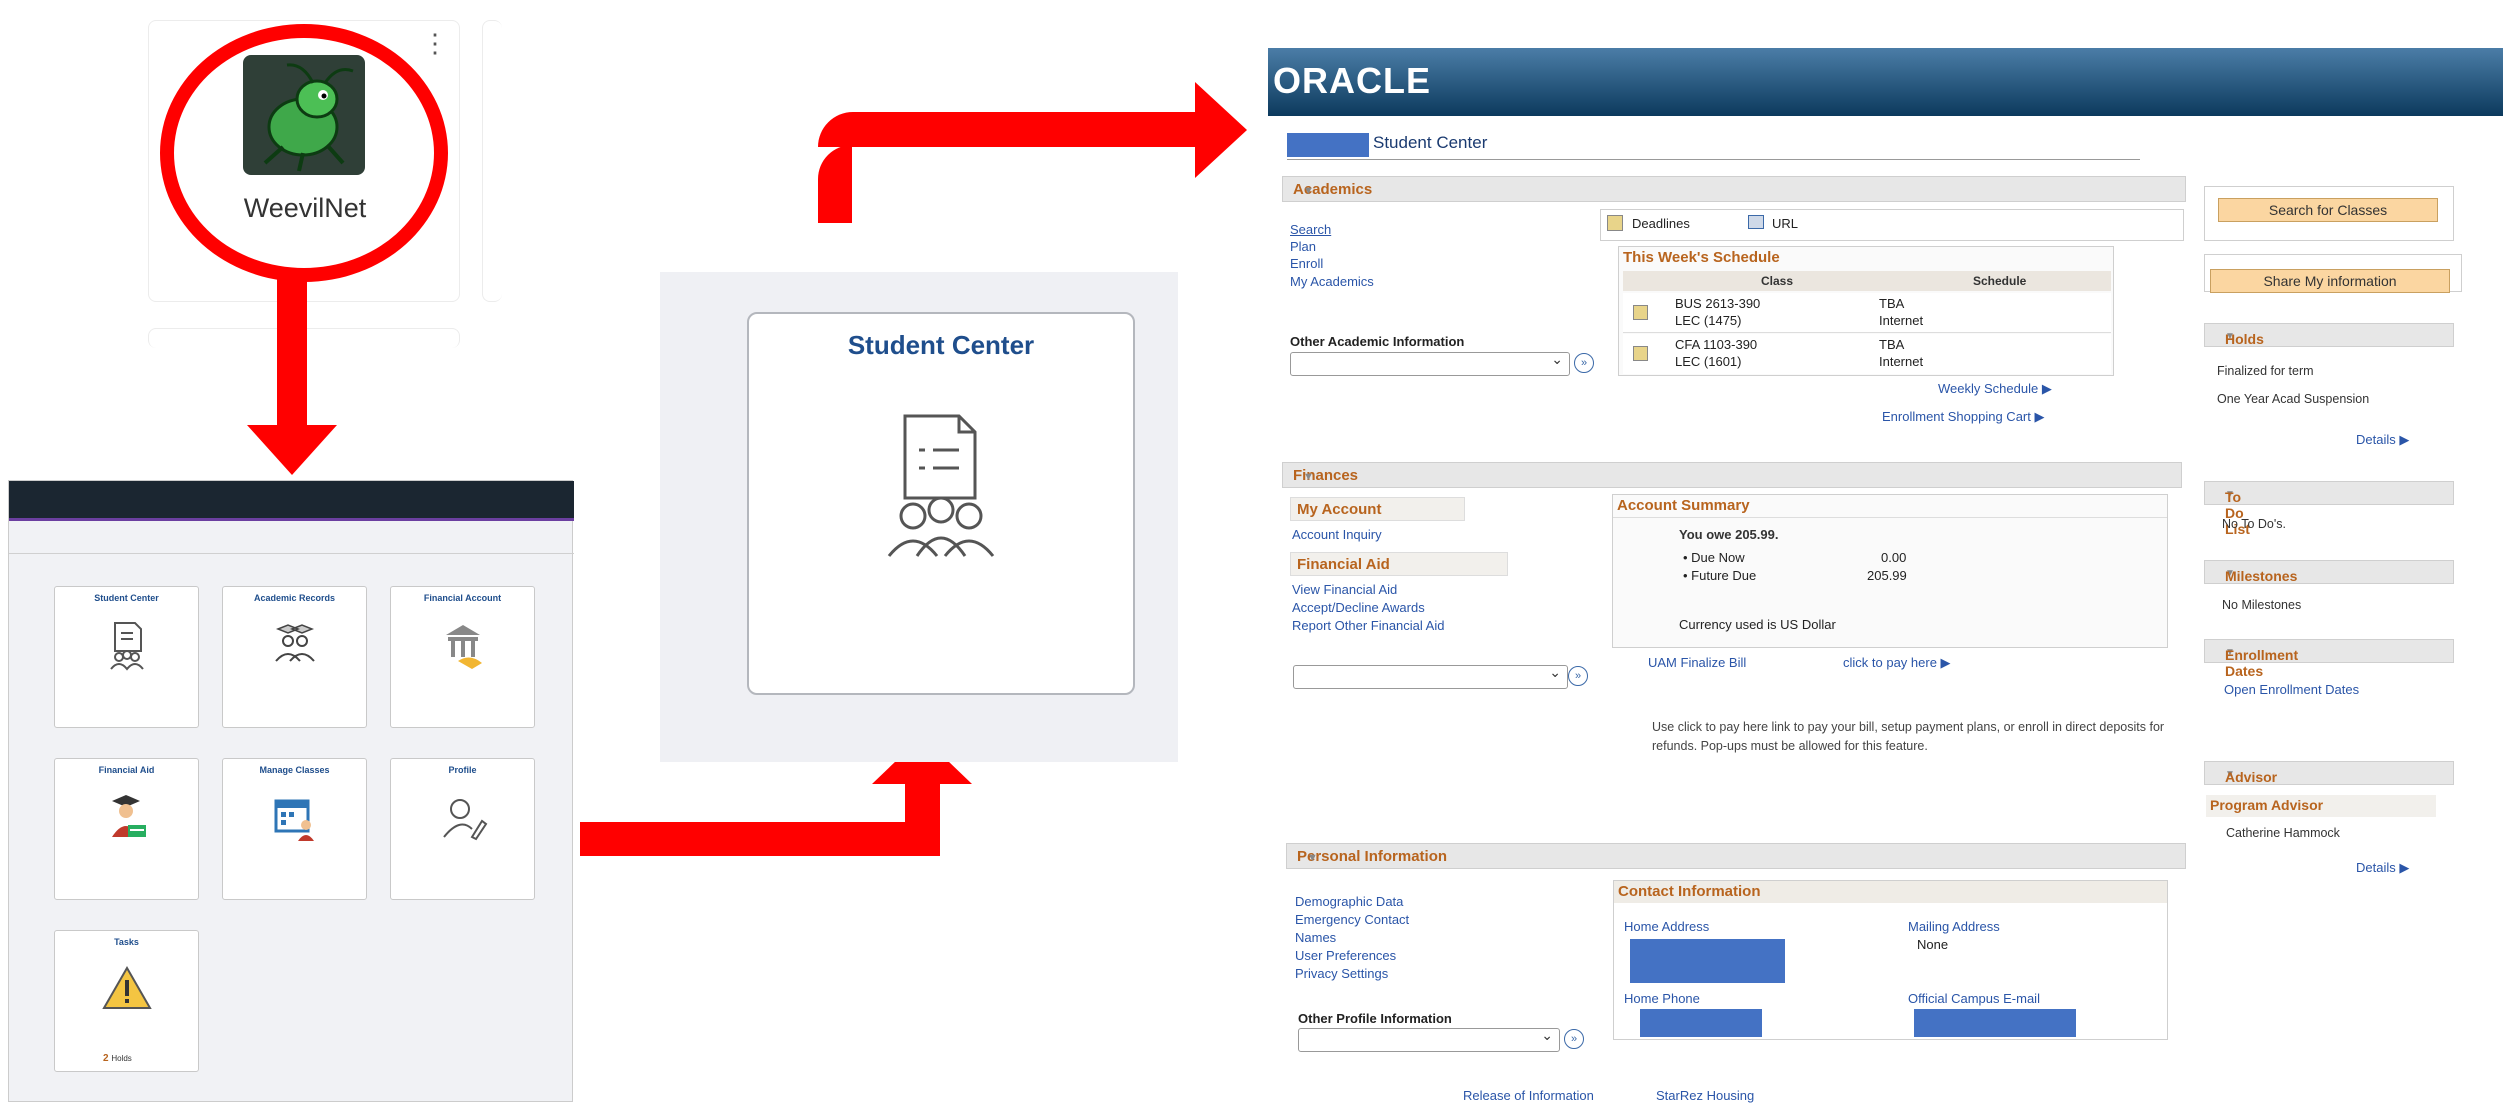 This screenshot has height=1117, width=2503. I want to click on redacted-address, so click(1707, 961).